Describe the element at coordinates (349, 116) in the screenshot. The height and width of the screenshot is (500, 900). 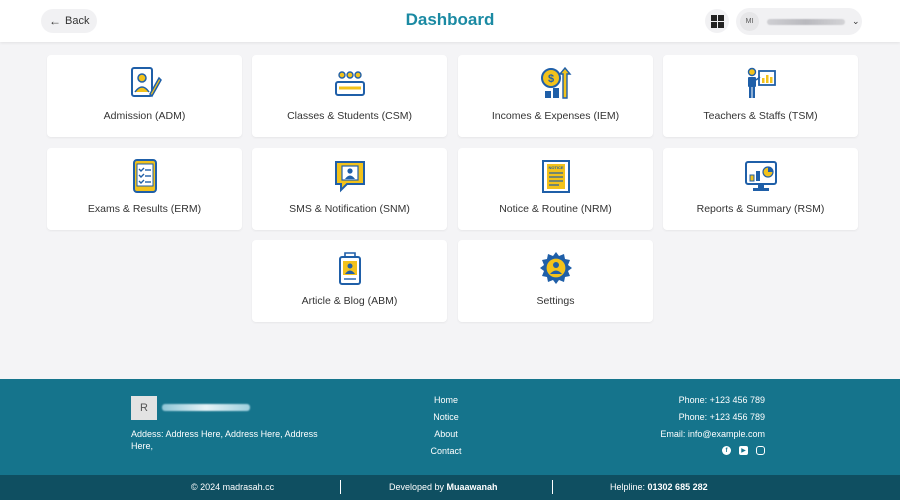
I see `module-label: Classes & Students (CSM)` at that location.